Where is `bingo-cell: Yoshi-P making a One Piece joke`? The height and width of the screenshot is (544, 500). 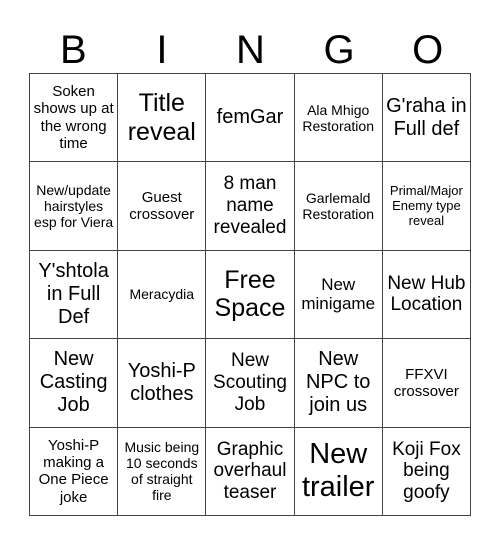 bingo-cell: Yoshi-P making a One Piece joke is located at coordinates (74, 471).